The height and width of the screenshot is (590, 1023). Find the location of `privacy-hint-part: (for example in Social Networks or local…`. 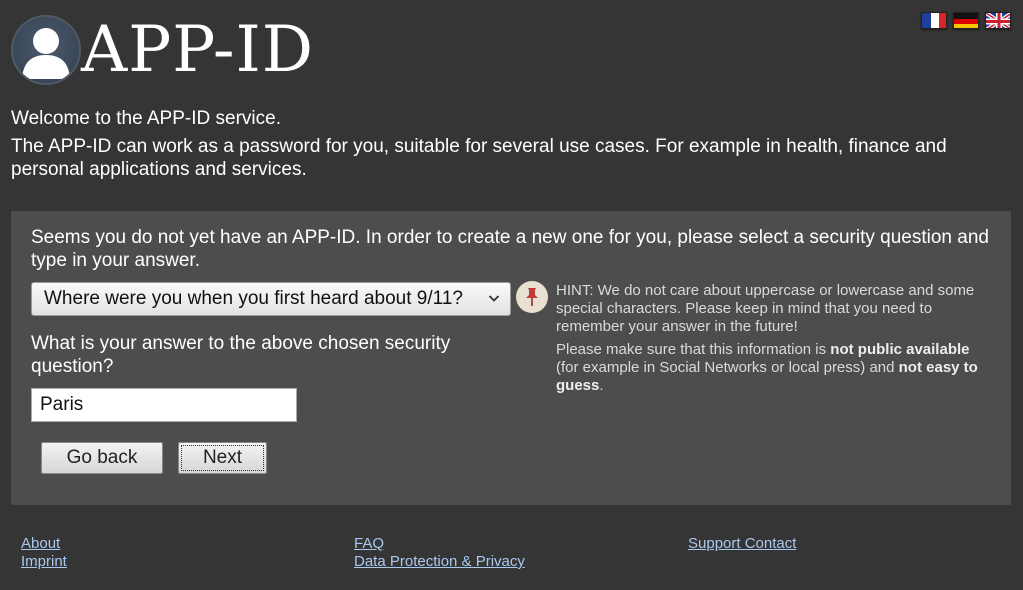

privacy-hint-part: (for example in Social Networks or local… is located at coordinates (727, 367).